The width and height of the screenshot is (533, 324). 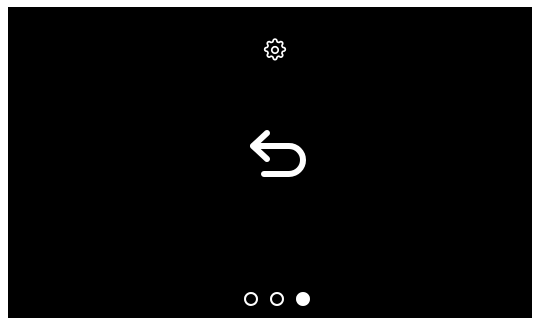 I want to click on page-dot-active, so click(x=303, y=299).